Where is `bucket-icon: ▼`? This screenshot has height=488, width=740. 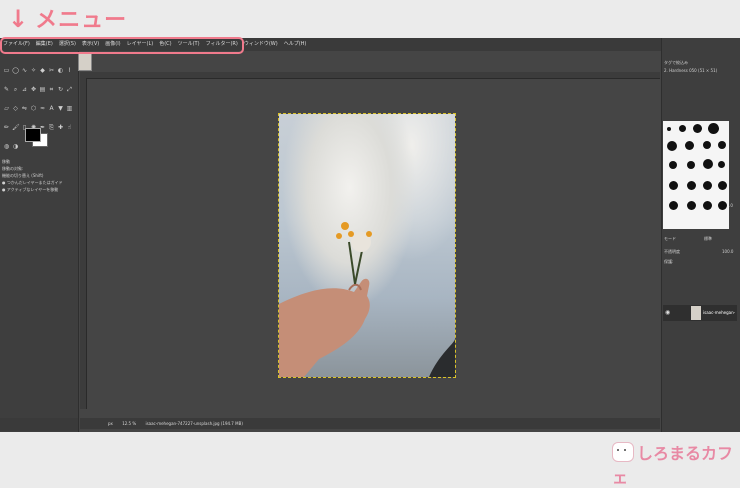 bucket-icon: ▼ is located at coordinates (60, 108).